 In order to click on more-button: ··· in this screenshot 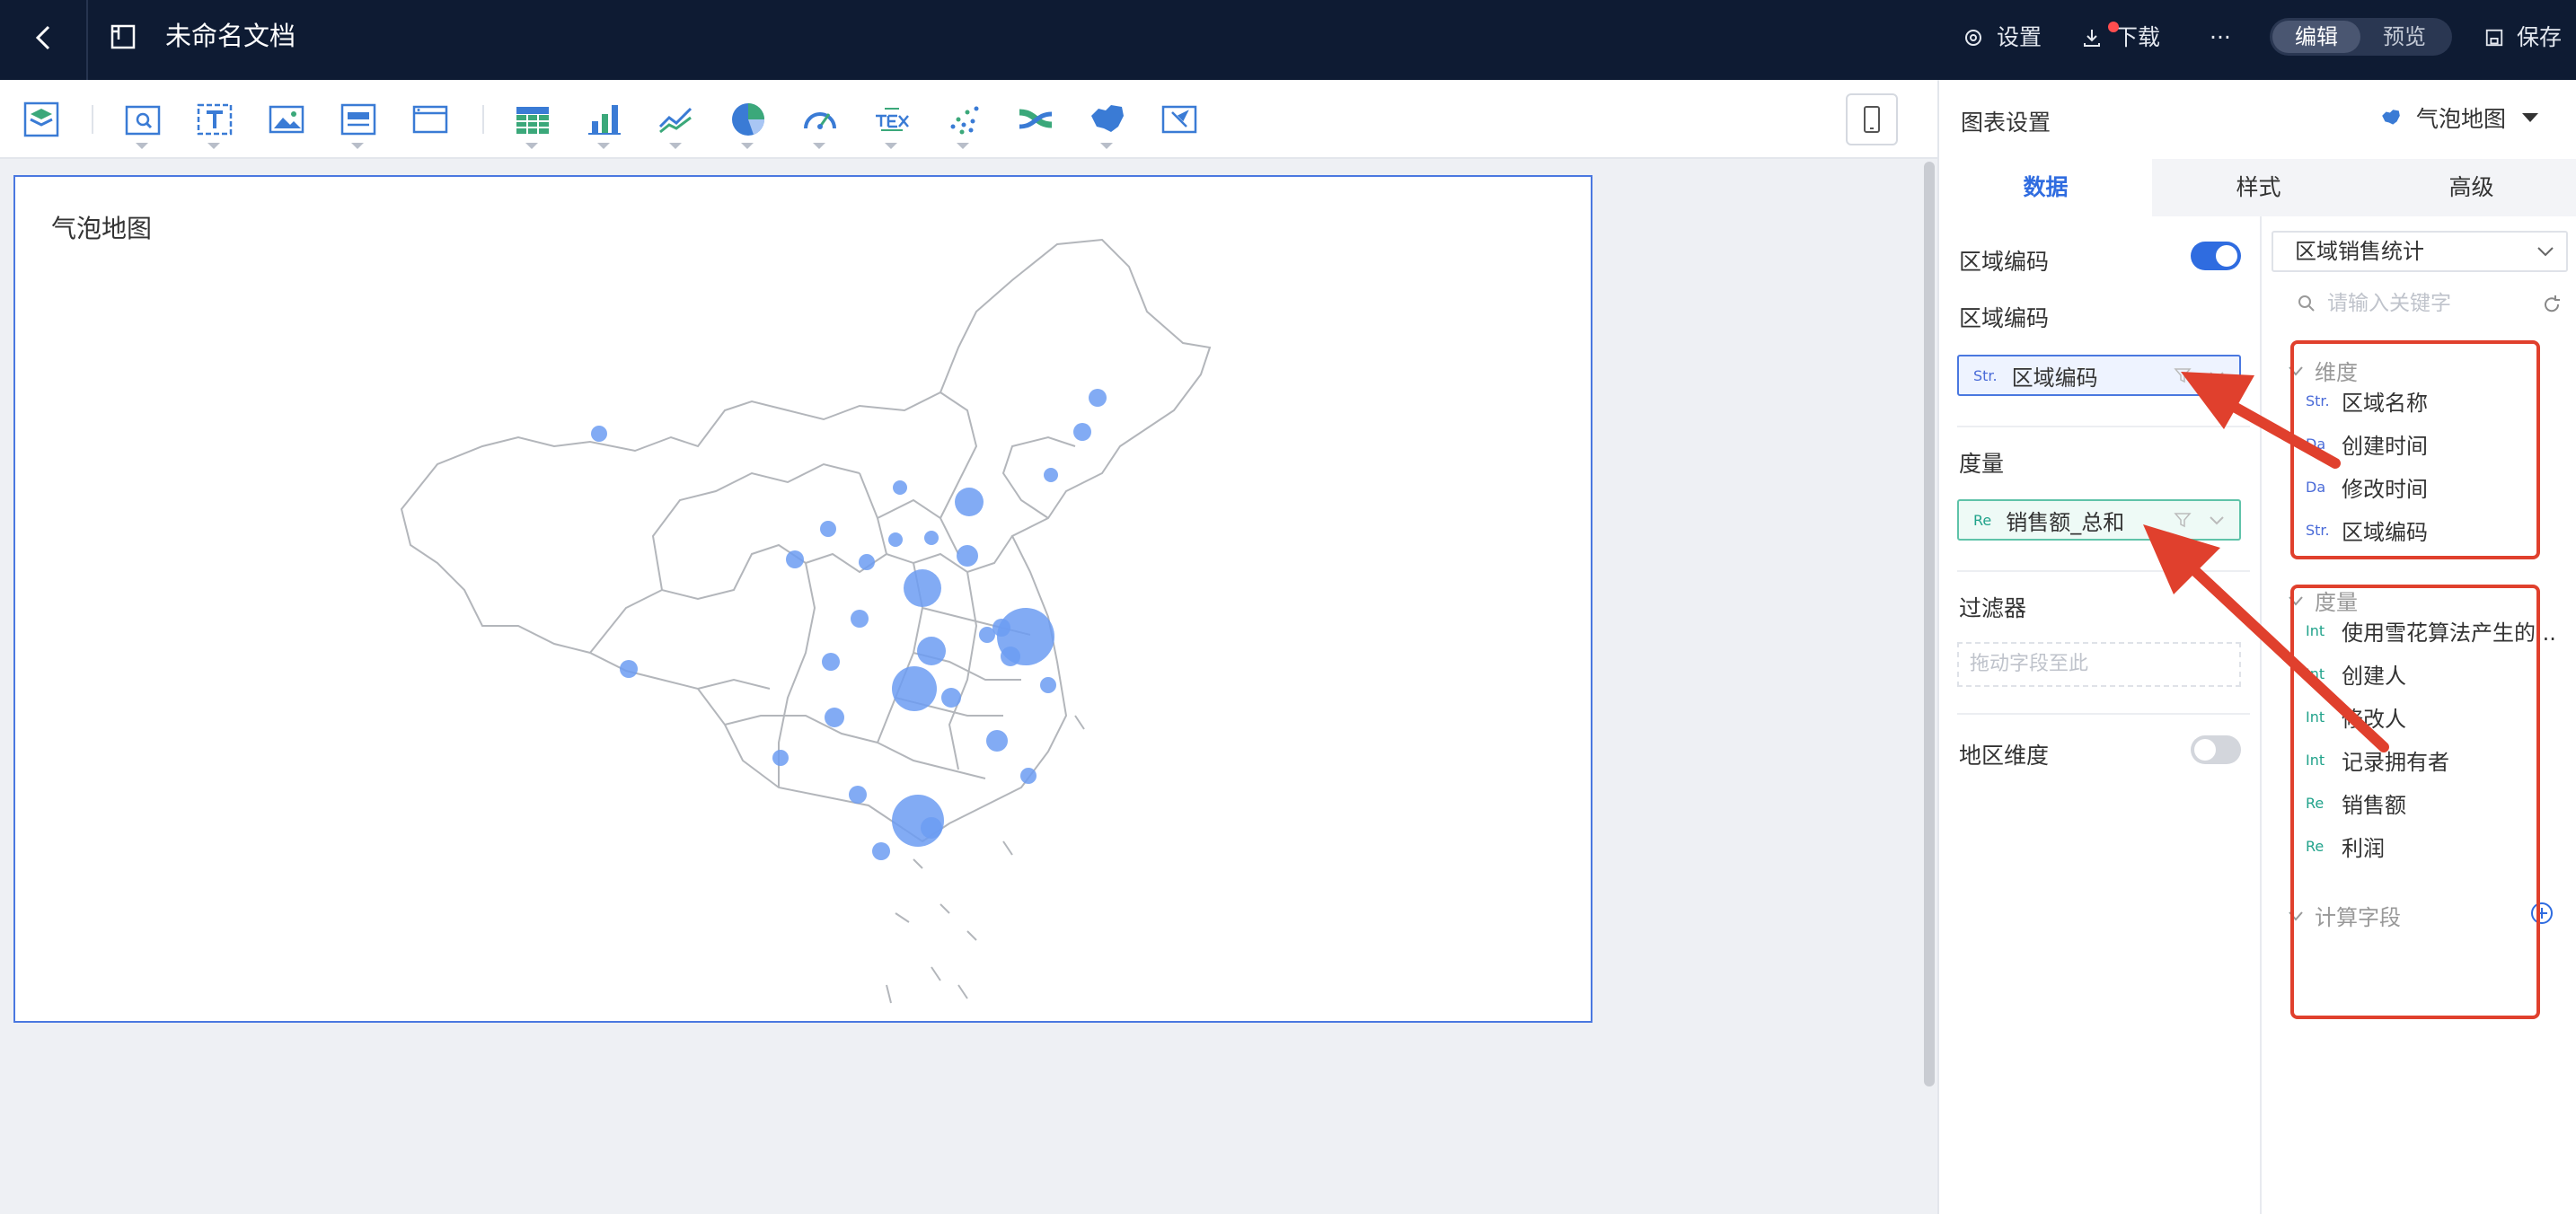, I will do `click(2220, 38)`.